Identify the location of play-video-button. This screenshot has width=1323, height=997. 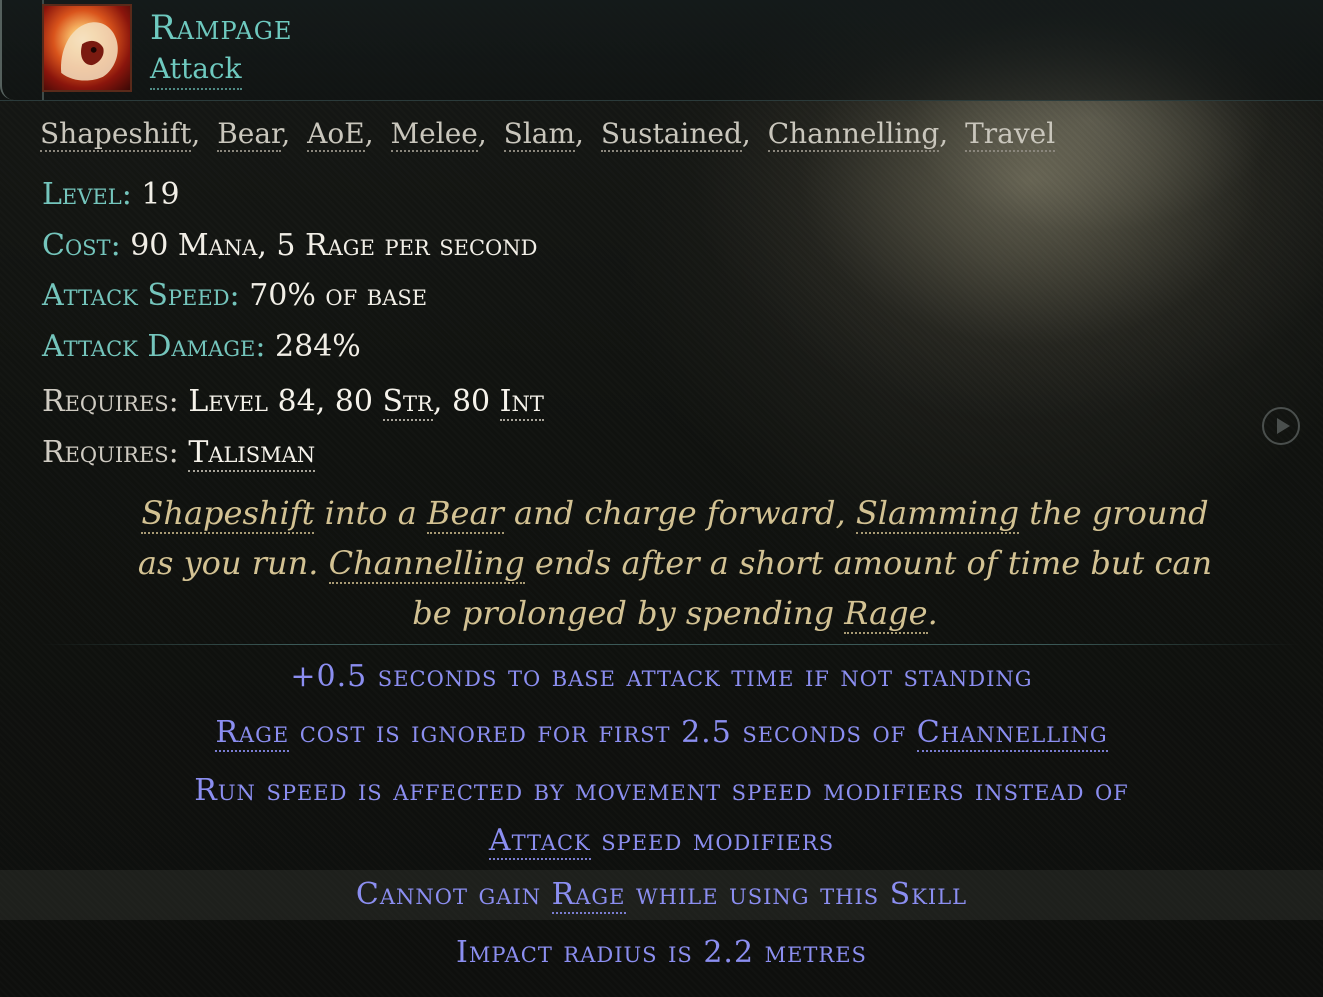
(1281, 426).